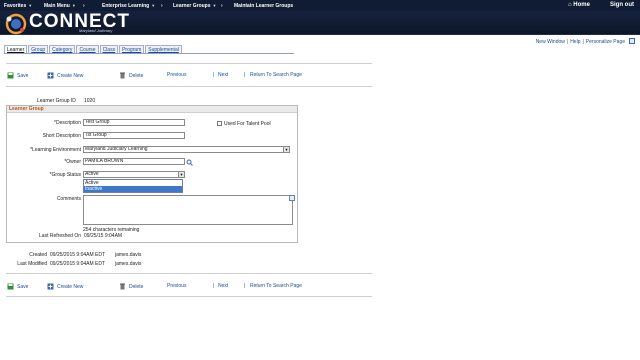 The image size is (640, 360). What do you see at coordinates (133, 189) in the screenshot?
I see `option-inactive: Inactive` at bounding box center [133, 189].